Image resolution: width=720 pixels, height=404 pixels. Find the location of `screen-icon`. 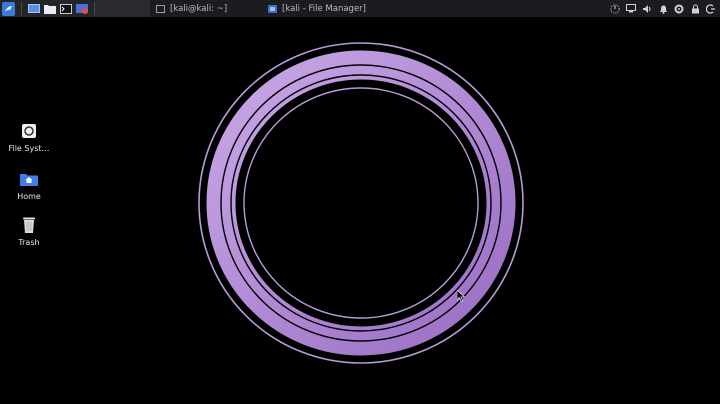

screen-icon is located at coordinates (631, 9).